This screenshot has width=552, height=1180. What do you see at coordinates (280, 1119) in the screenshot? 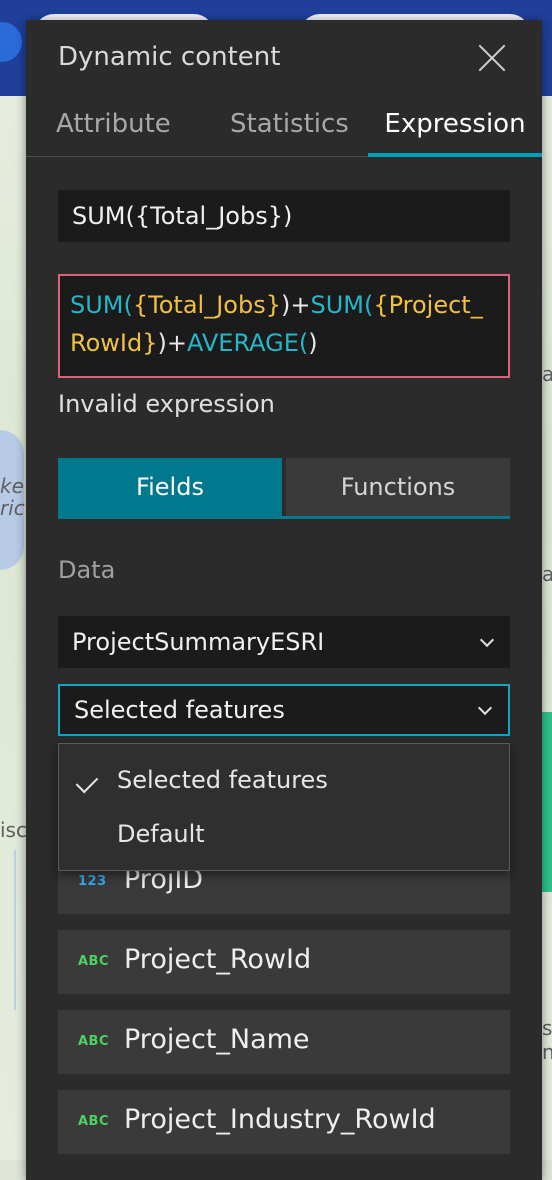
I see `field-name: Project_Industry_RowId` at bounding box center [280, 1119].